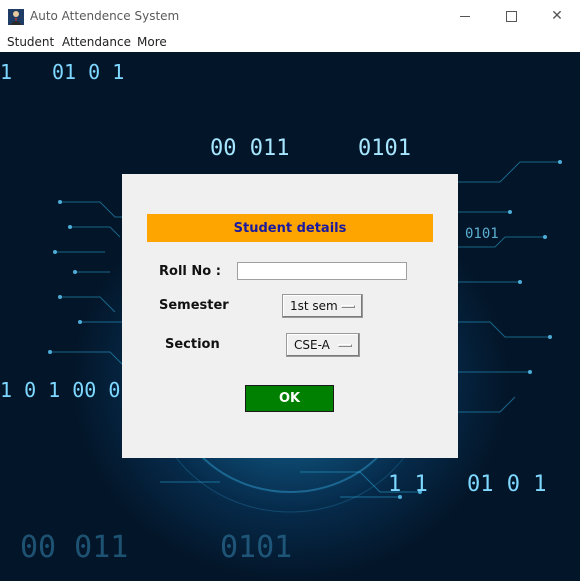 The image size is (580, 581). Describe the element at coordinates (96, 42) in the screenshot. I see `menu-attendance: Attendance` at that location.